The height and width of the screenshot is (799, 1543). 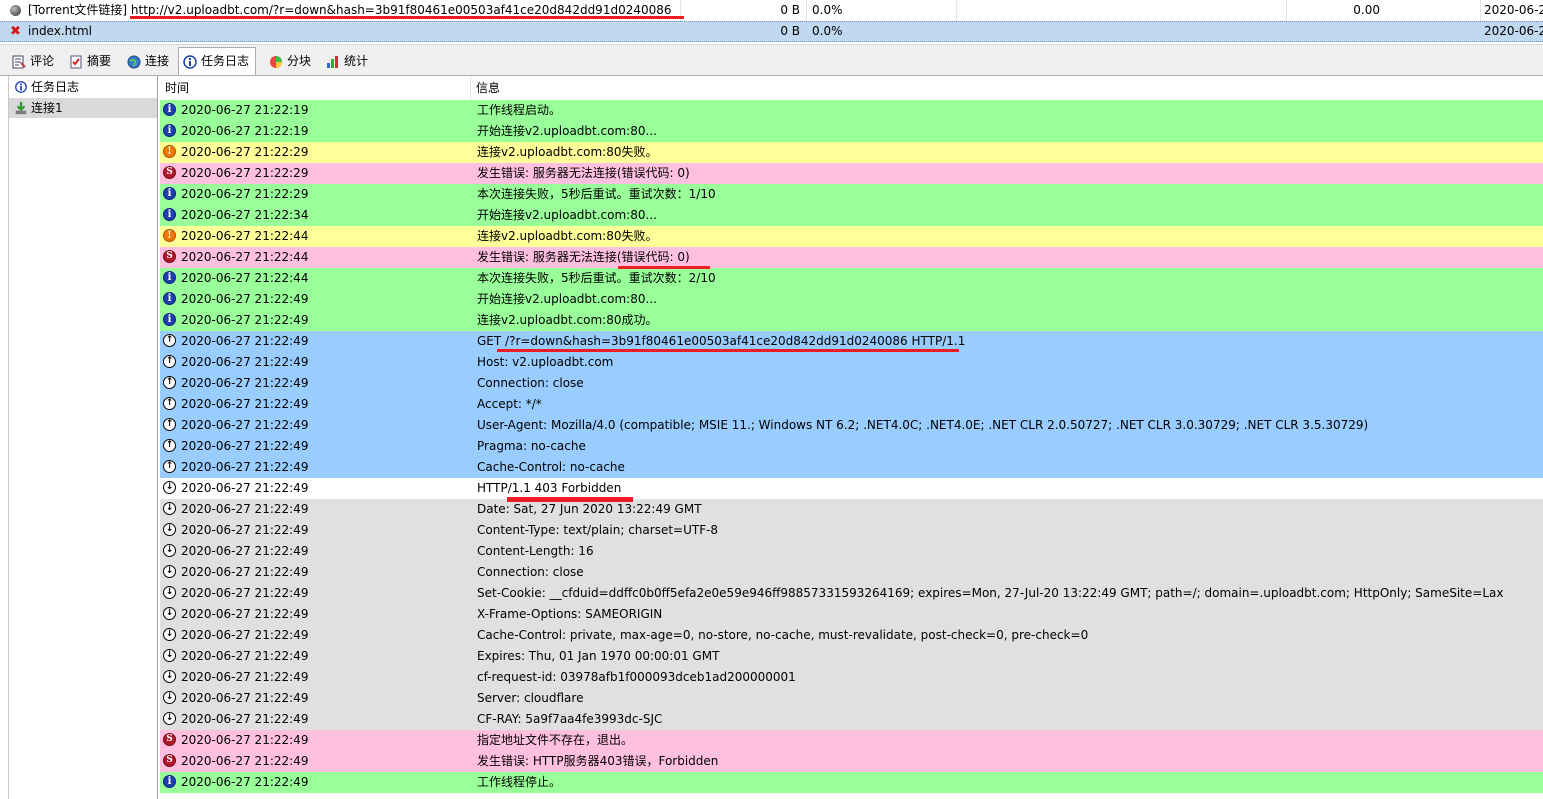 I want to click on log-row: i 2020-06-27 21:22:49 工作线程停止。, so click(x=851, y=782).